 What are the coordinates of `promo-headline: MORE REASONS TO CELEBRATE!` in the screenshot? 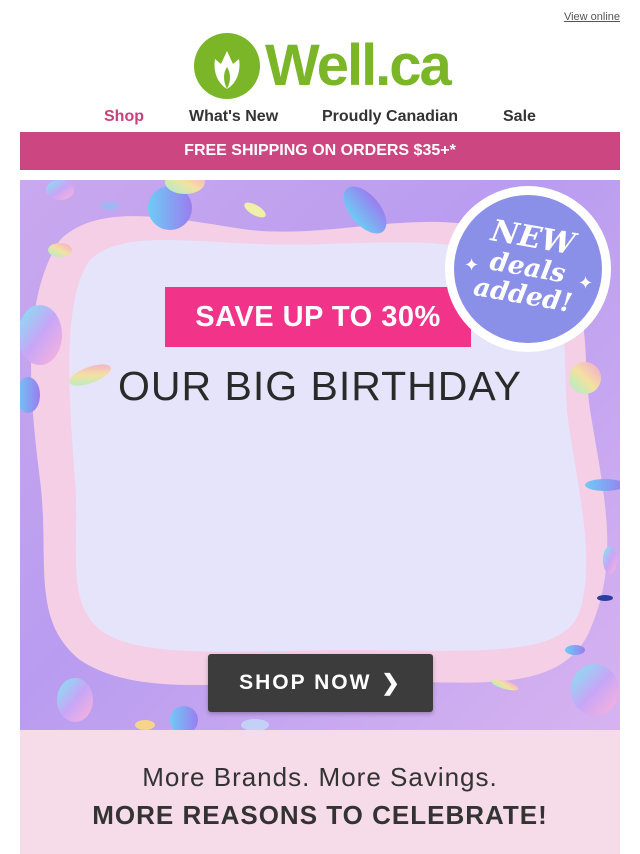 It's located at (320, 815).